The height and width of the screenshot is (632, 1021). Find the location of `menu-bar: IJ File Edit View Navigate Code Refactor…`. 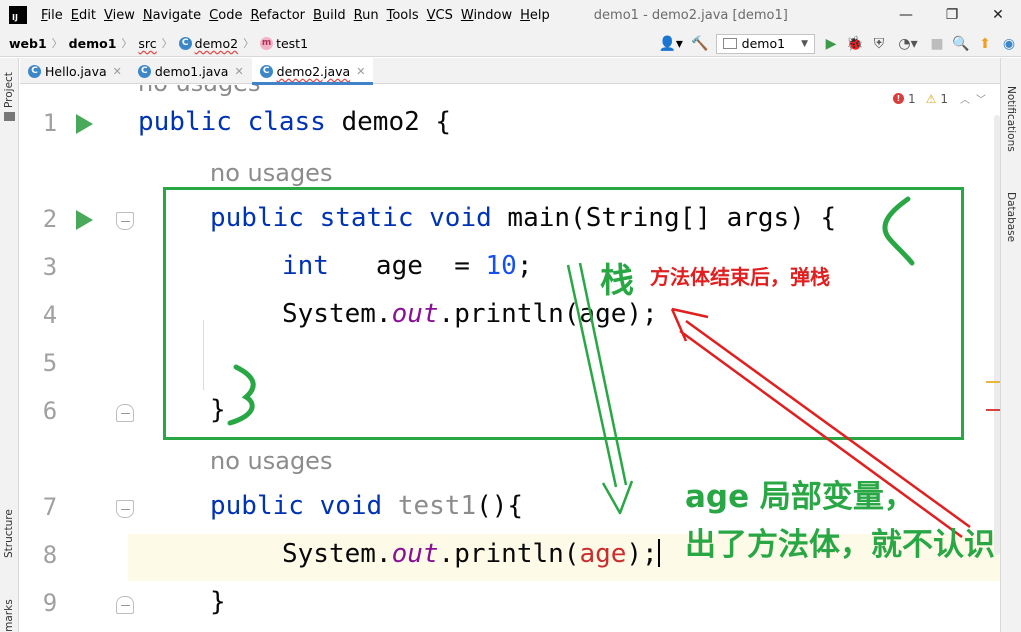

menu-bar: IJ File Edit View Navigate Code Refactor… is located at coordinates (510, 15).